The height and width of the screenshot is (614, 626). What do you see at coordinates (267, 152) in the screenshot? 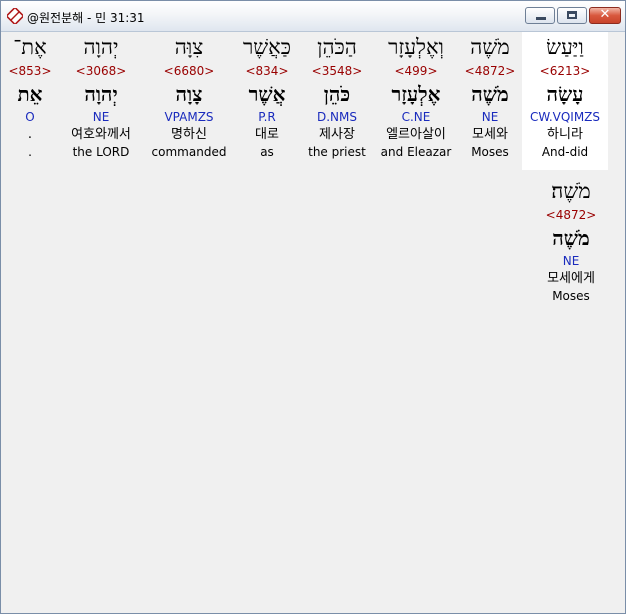
I see `english-gloss: as` at bounding box center [267, 152].